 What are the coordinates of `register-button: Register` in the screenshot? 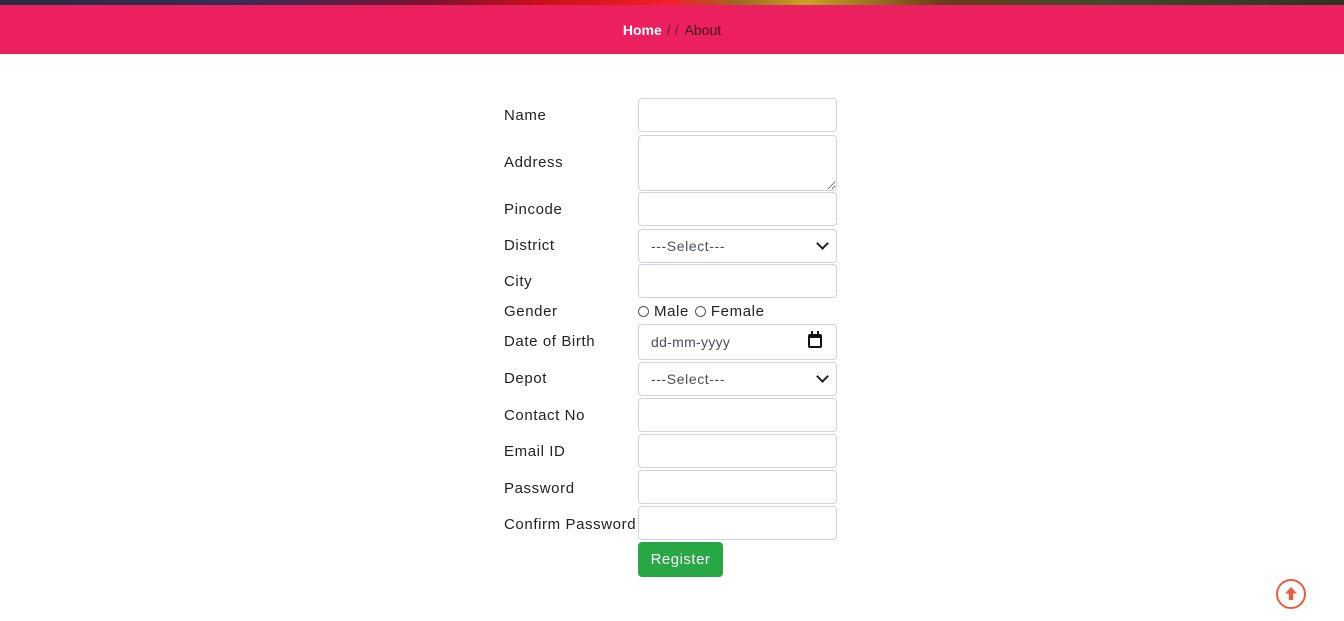 It's located at (680, 559).